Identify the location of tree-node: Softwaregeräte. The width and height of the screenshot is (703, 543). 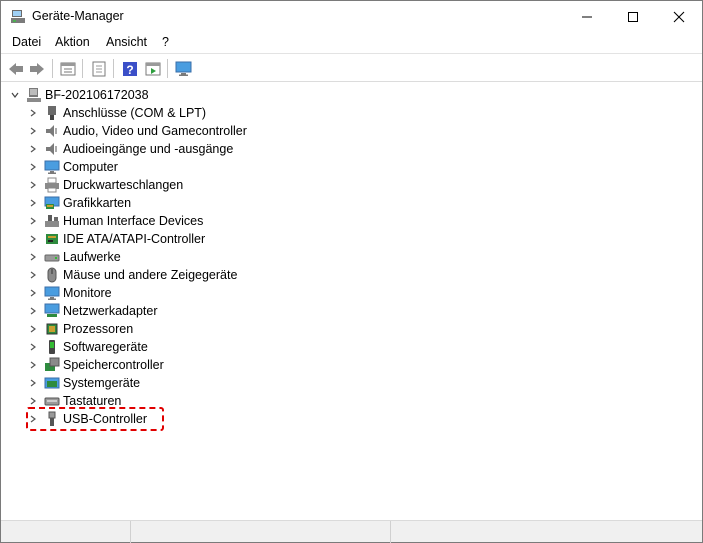
(86, 347).